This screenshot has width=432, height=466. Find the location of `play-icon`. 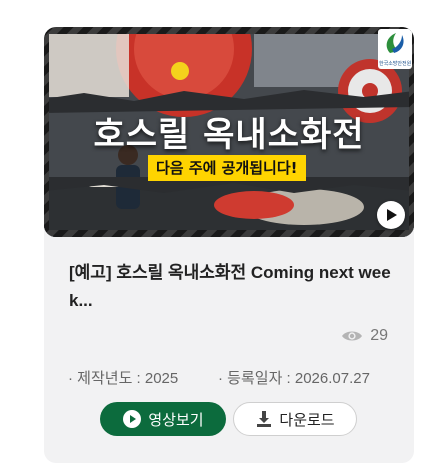

play-icon is located at coordinates (392, 215).